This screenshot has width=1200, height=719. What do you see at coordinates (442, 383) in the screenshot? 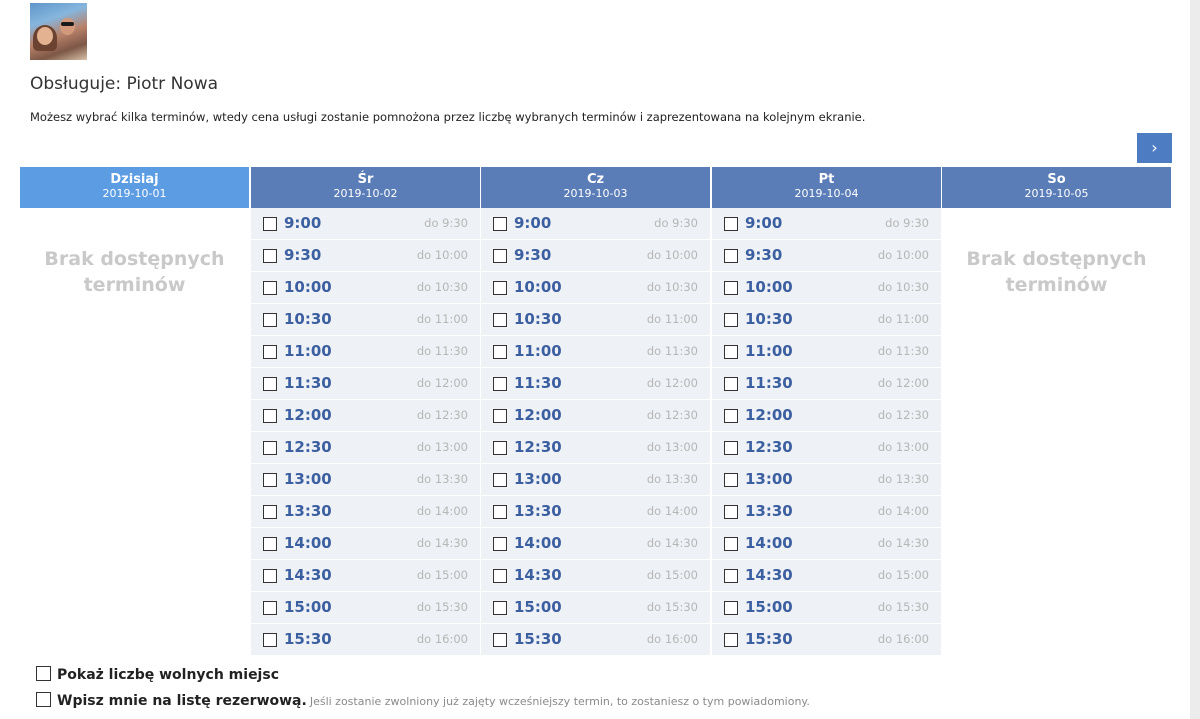
I see `slot-end-time: do 12:00` at bounding box center [442, 383].